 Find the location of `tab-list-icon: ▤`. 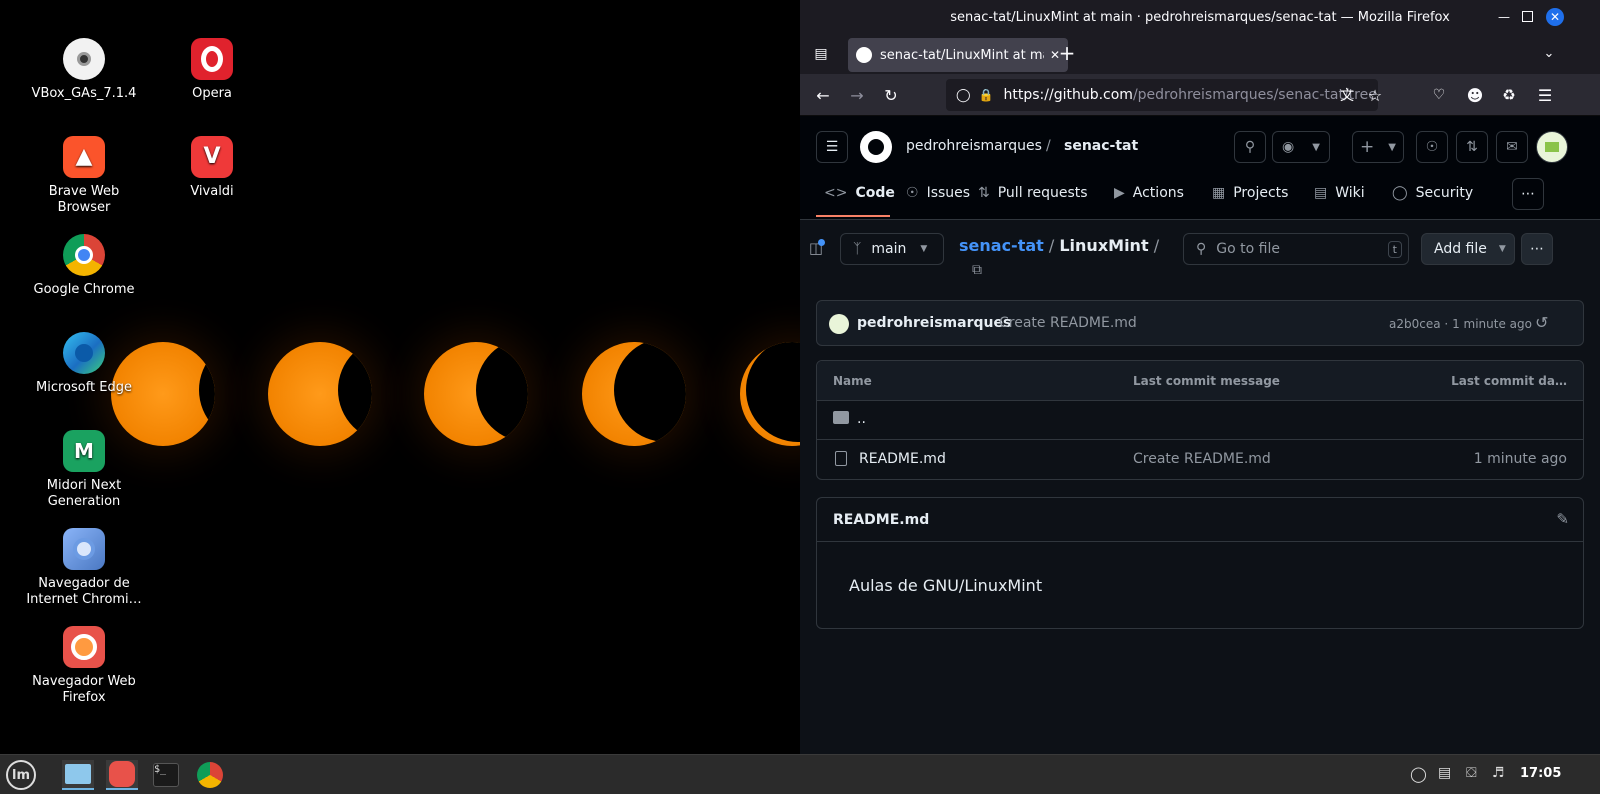

tab-list-icon: ▤ is located at coordinates (821, 54).